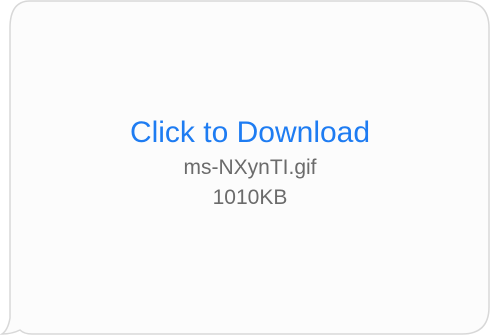 Image resolution: width=490 pixels, height=335 pixels. I want to click on file-size: 1010KB, so click(250, 197).